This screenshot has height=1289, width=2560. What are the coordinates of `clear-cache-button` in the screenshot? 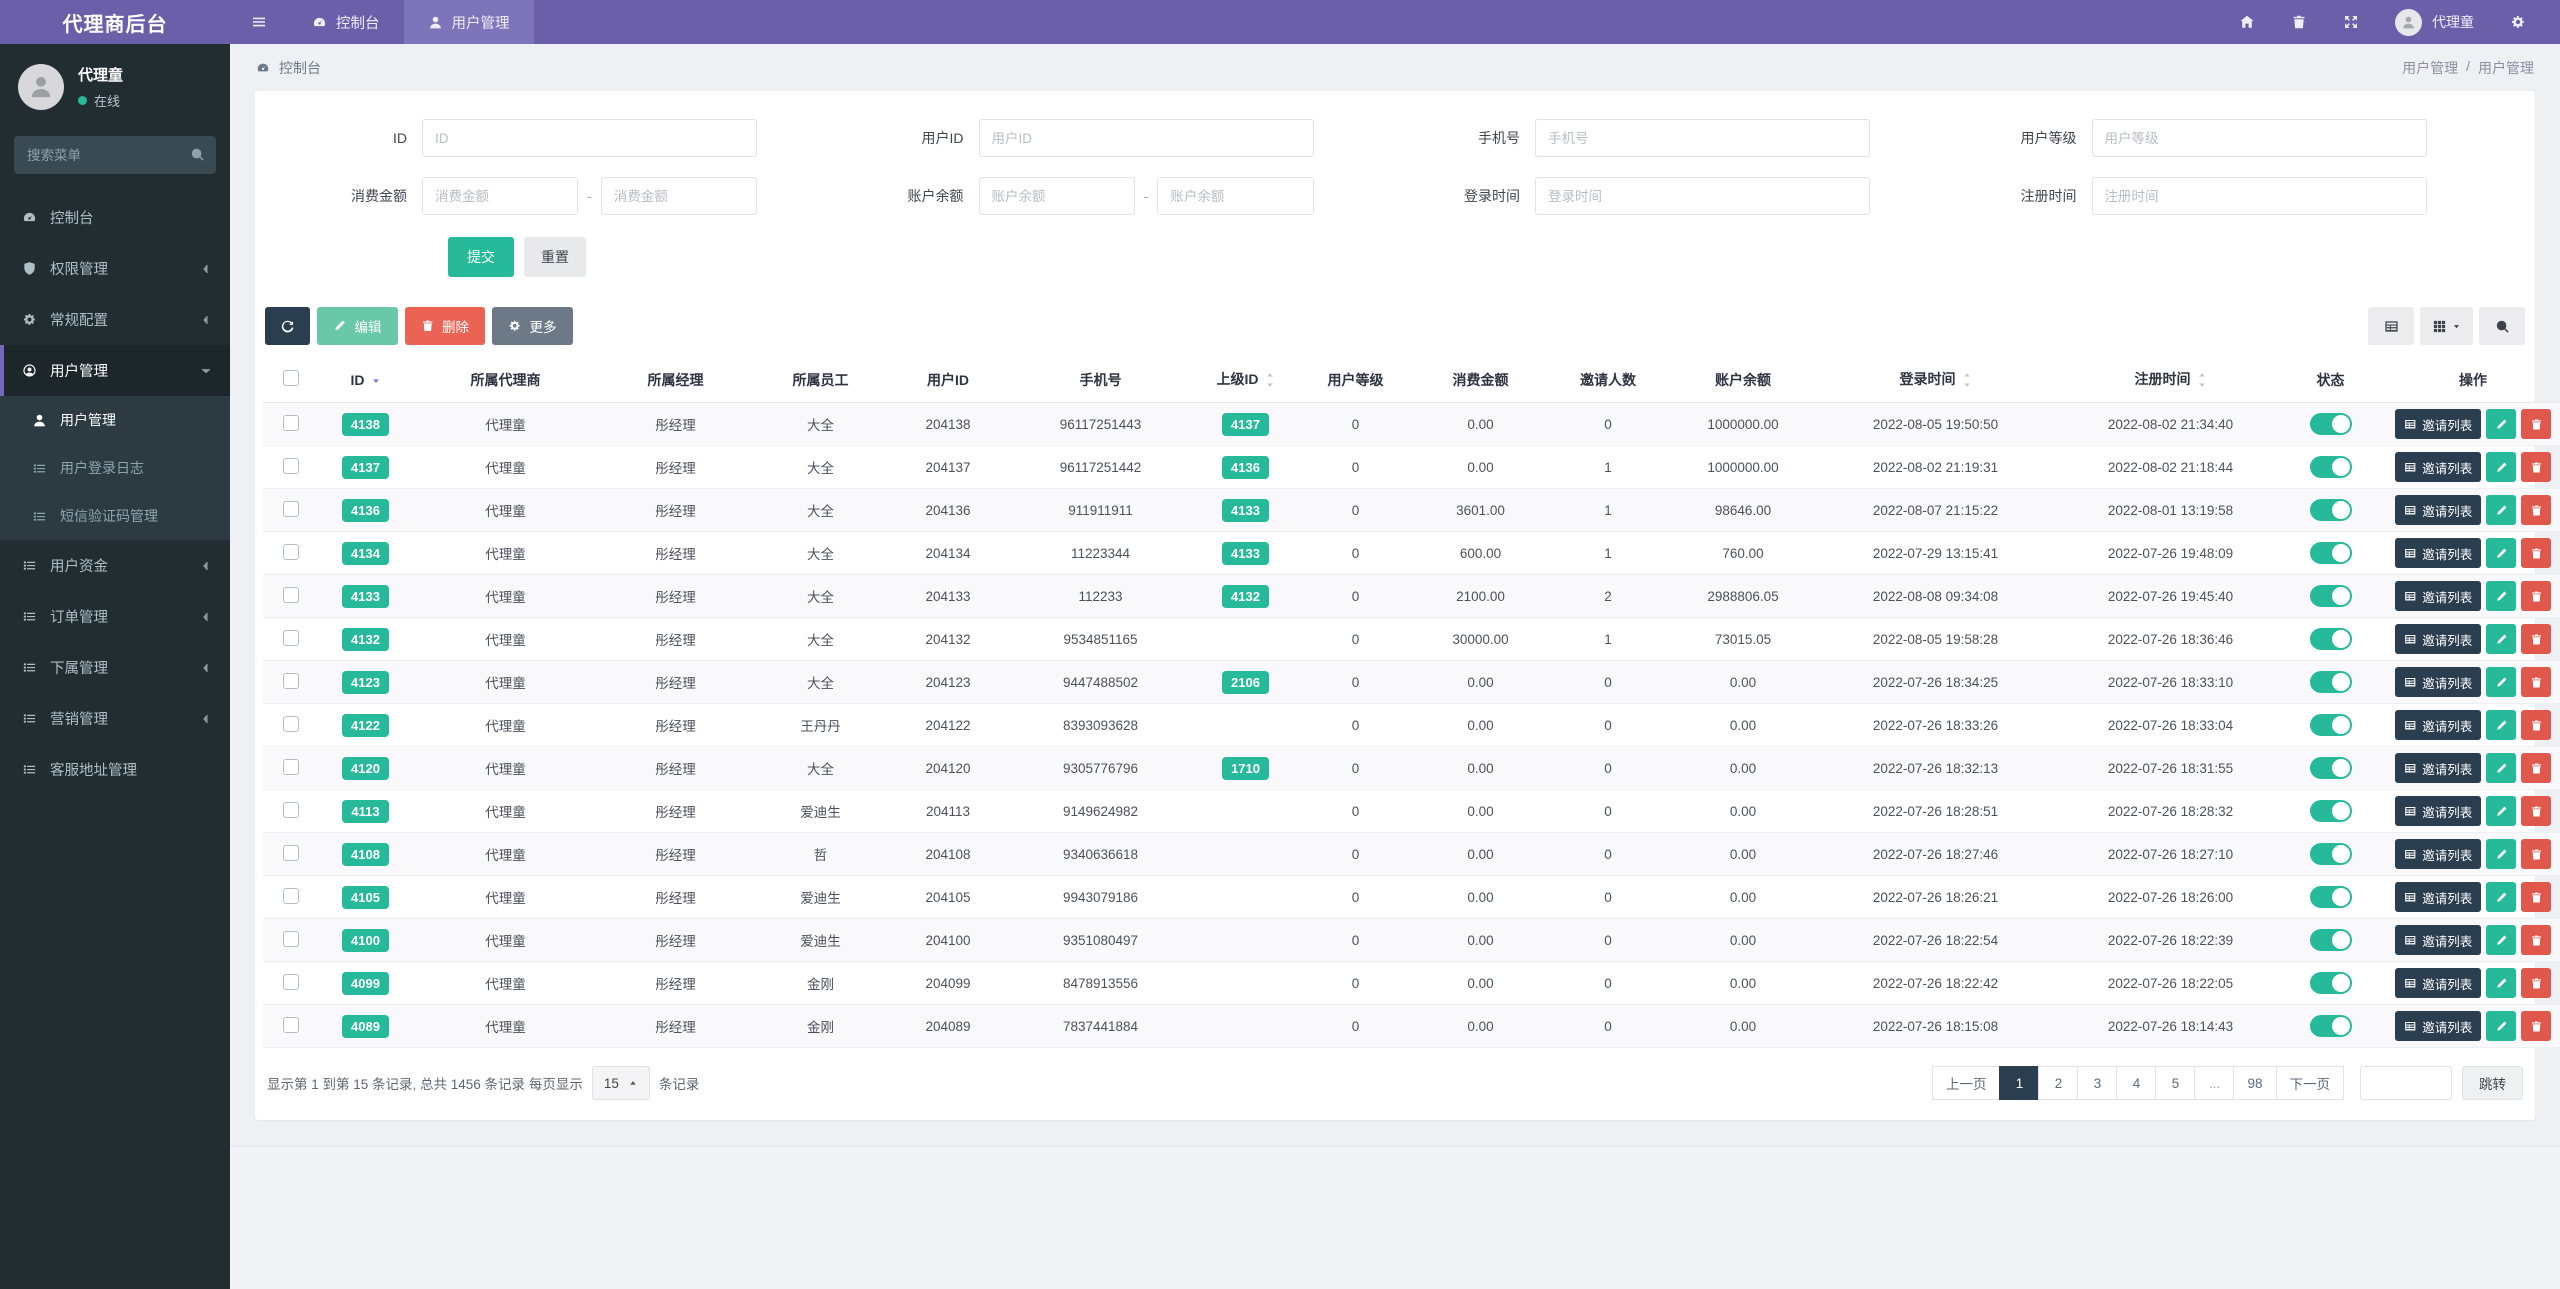 It's located at (2299, 22).